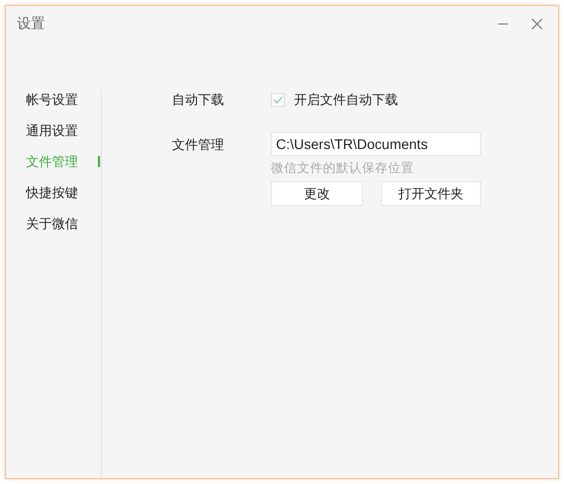 This screenshot has width=564, height=484. What do you see at coordinates (31, 24) in the screenshot?
I see `window-title: 设置` at bounding box center [31, 24].